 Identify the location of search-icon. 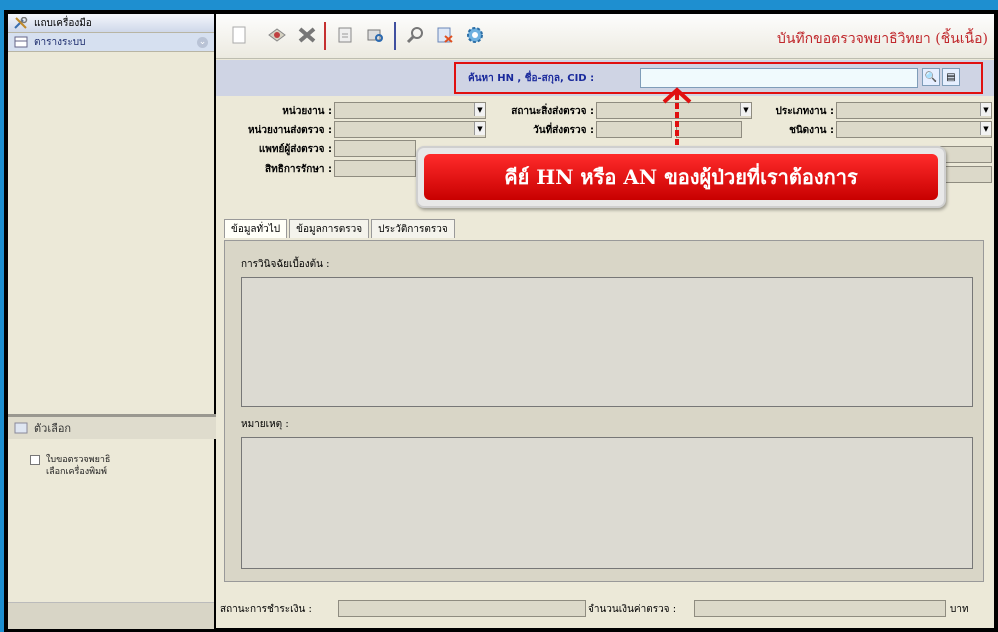
(415, 35).